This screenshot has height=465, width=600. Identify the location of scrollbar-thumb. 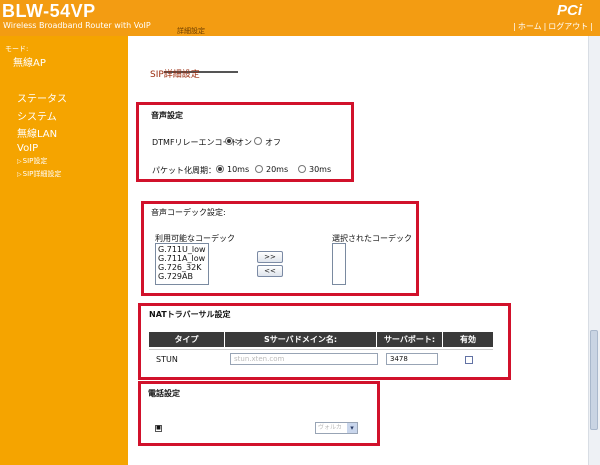
(594, 380).